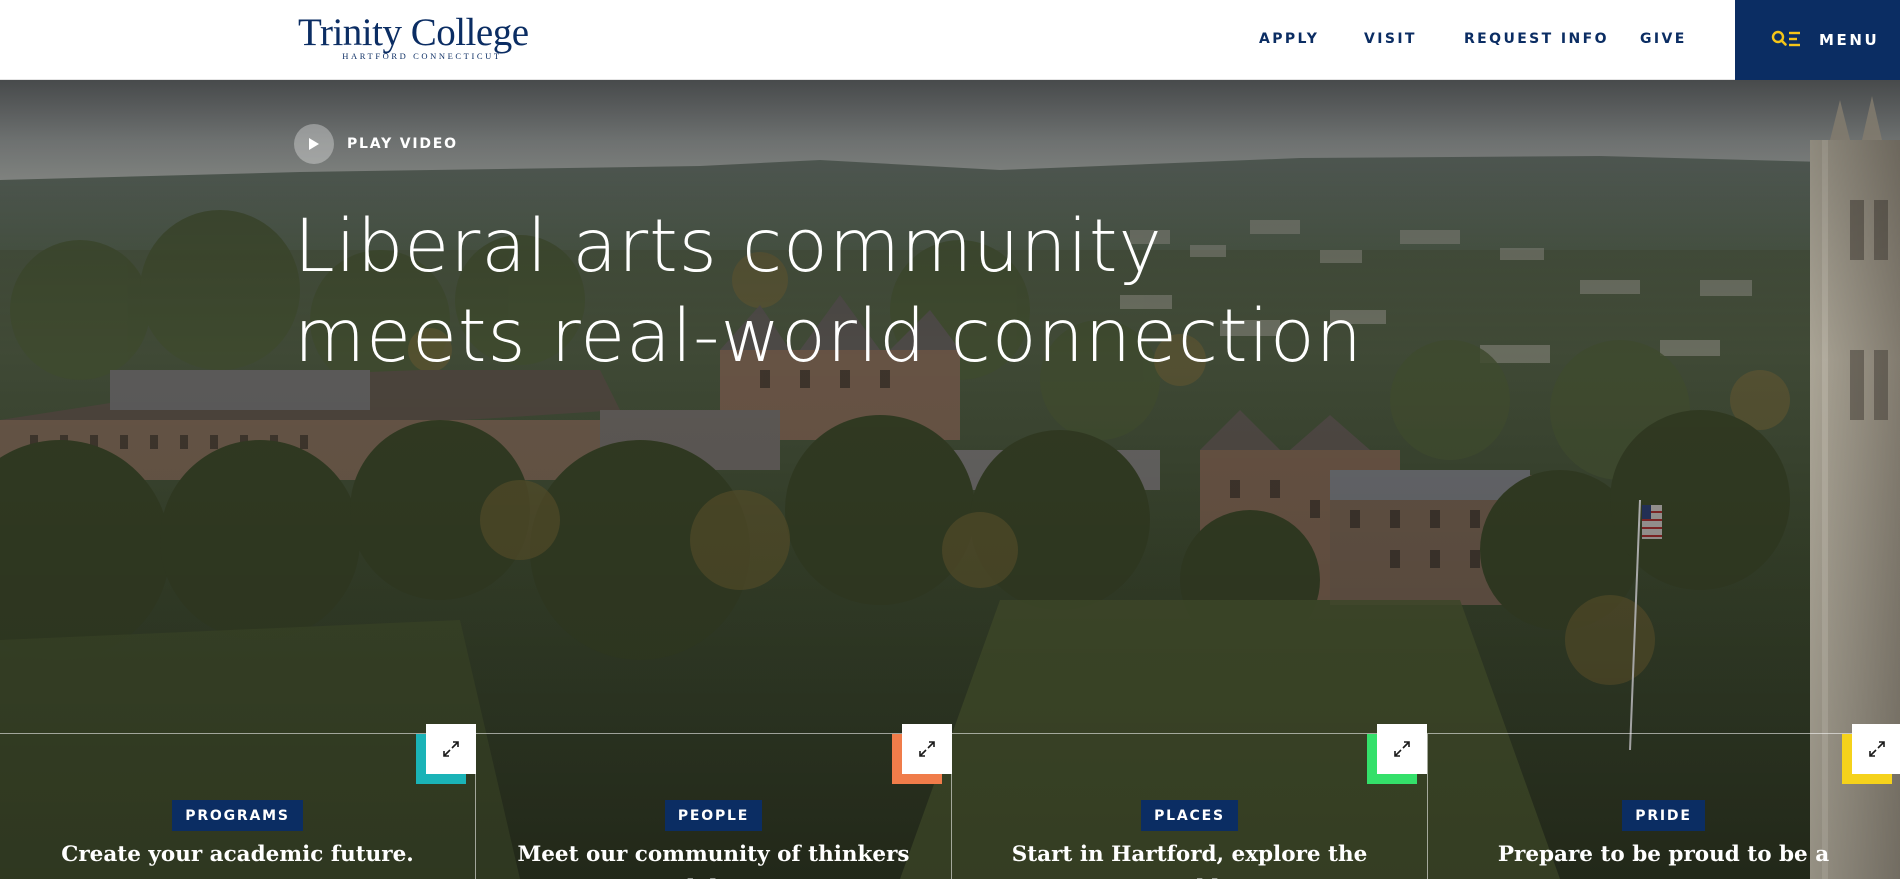  What do you see at coordinates (237, 854) in the screenshot?
I see `card-title: Create your academic future.` at bounding box center [237, 854].